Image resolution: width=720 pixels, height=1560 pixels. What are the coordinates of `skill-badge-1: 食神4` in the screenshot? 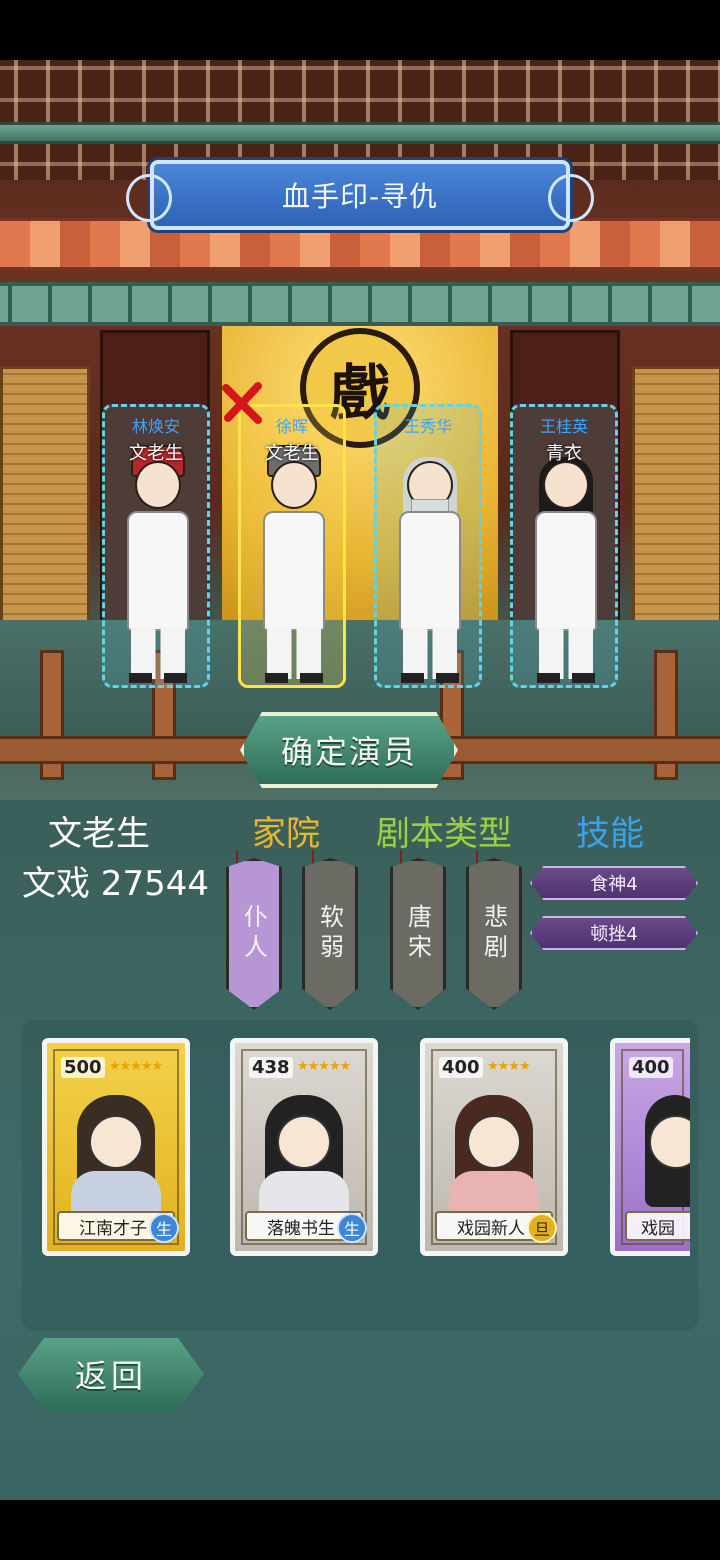 It's located at (614, 883).